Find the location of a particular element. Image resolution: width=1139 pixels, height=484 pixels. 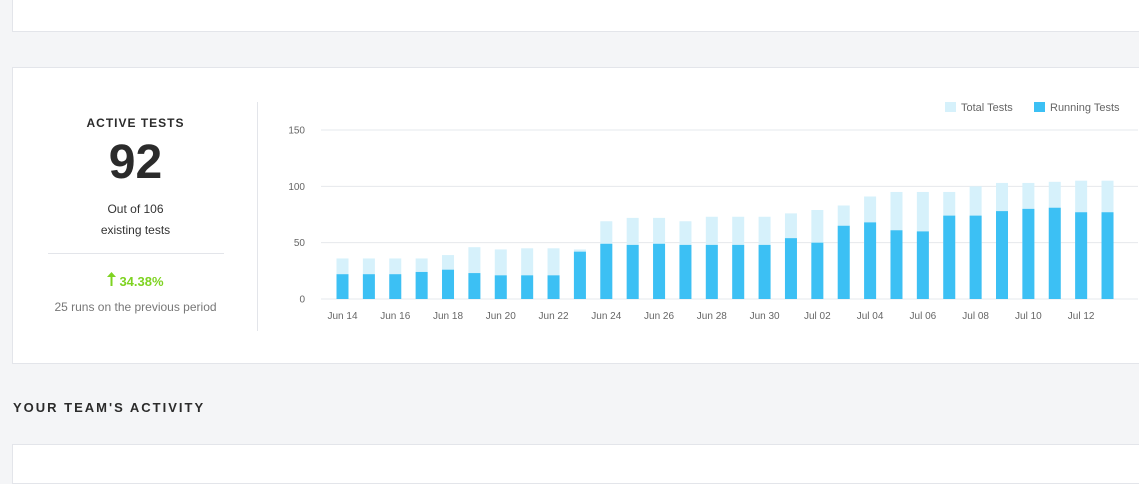

team-activity-card is located at coordinates (575, 464).